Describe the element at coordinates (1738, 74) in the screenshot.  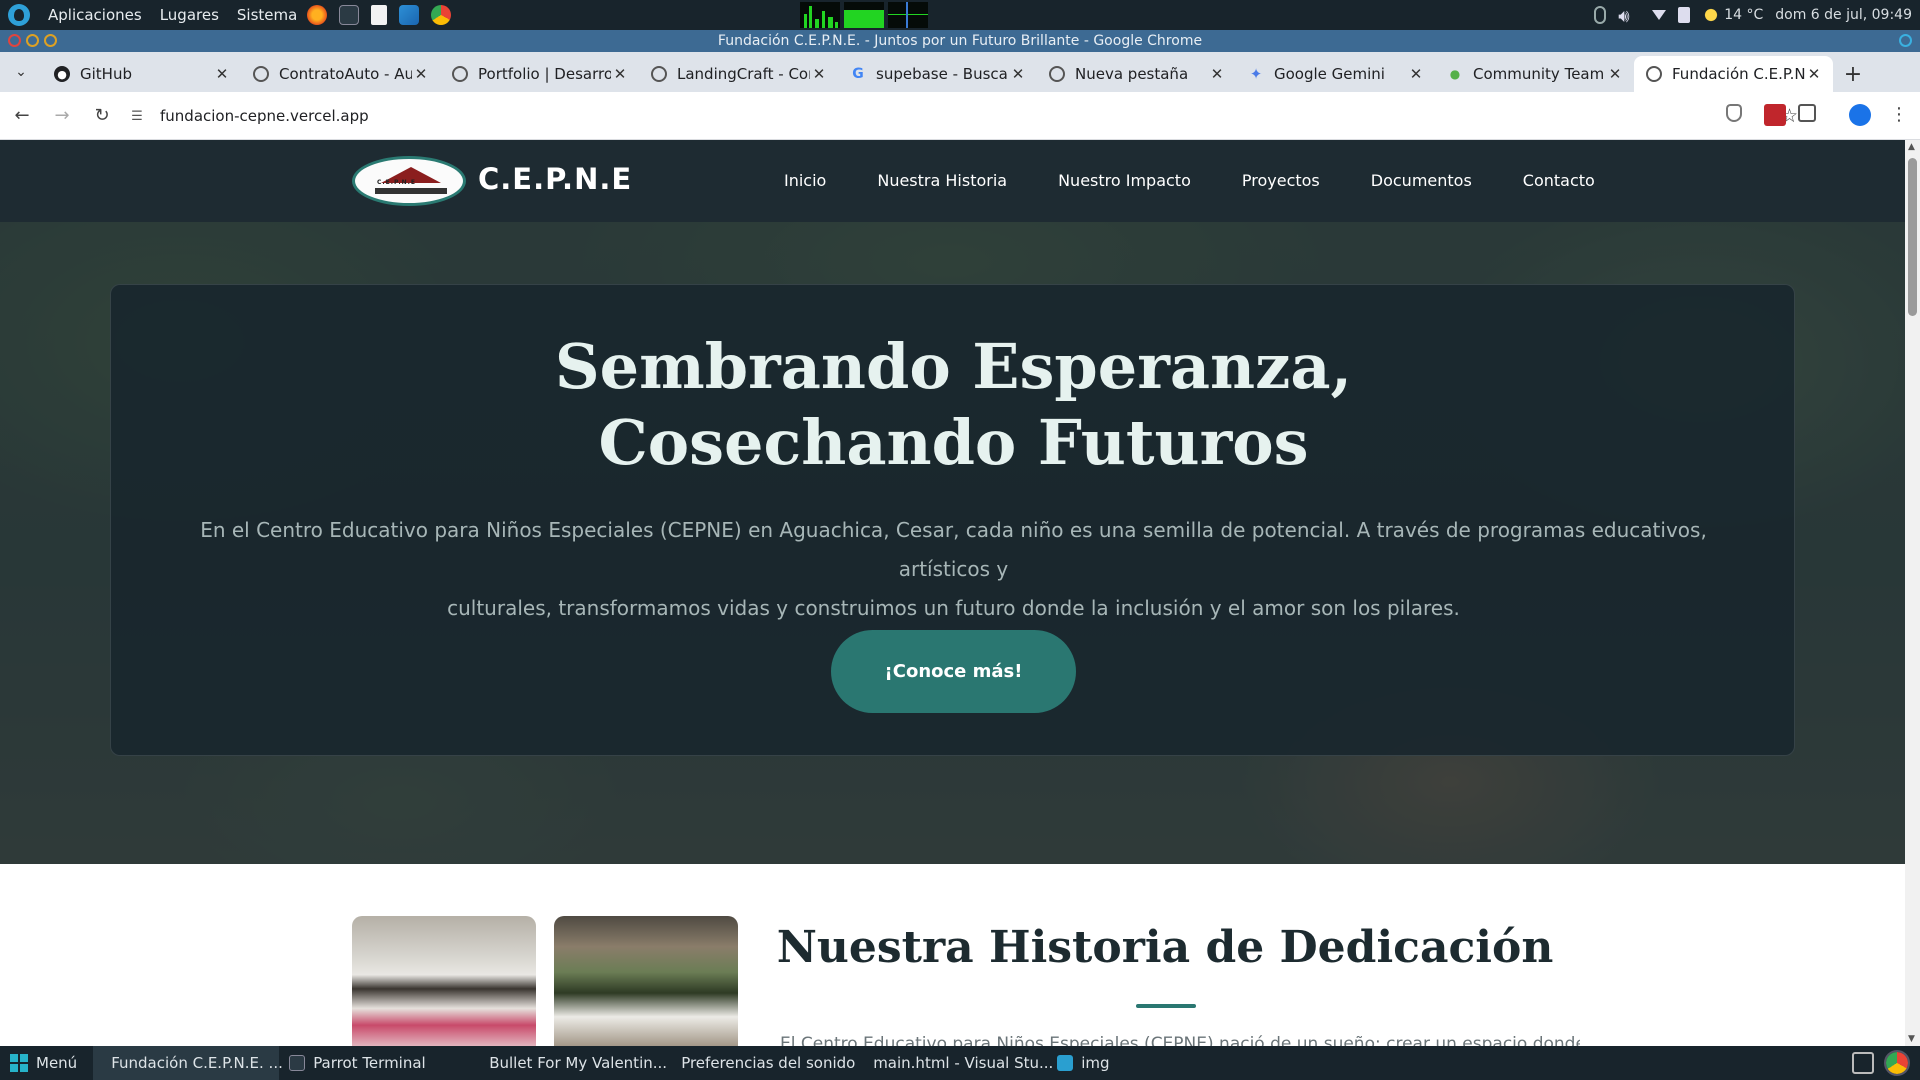
I see `tab-label: Fundación C.E.P.N.` at that location.